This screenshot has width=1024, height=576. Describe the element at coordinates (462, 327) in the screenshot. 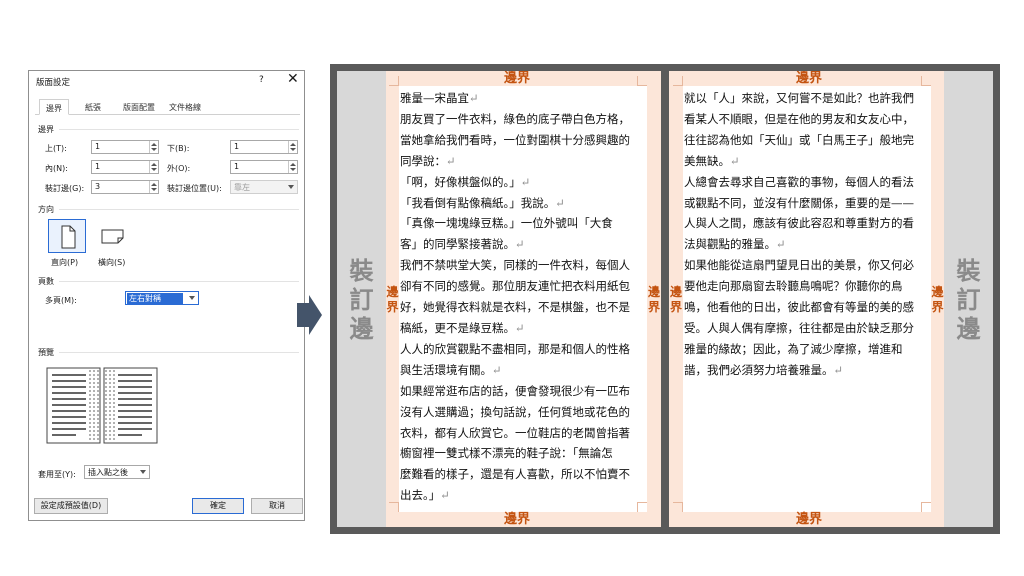

I see `text-line: 稿紙，更不是綠豆糕。↵` at that location.